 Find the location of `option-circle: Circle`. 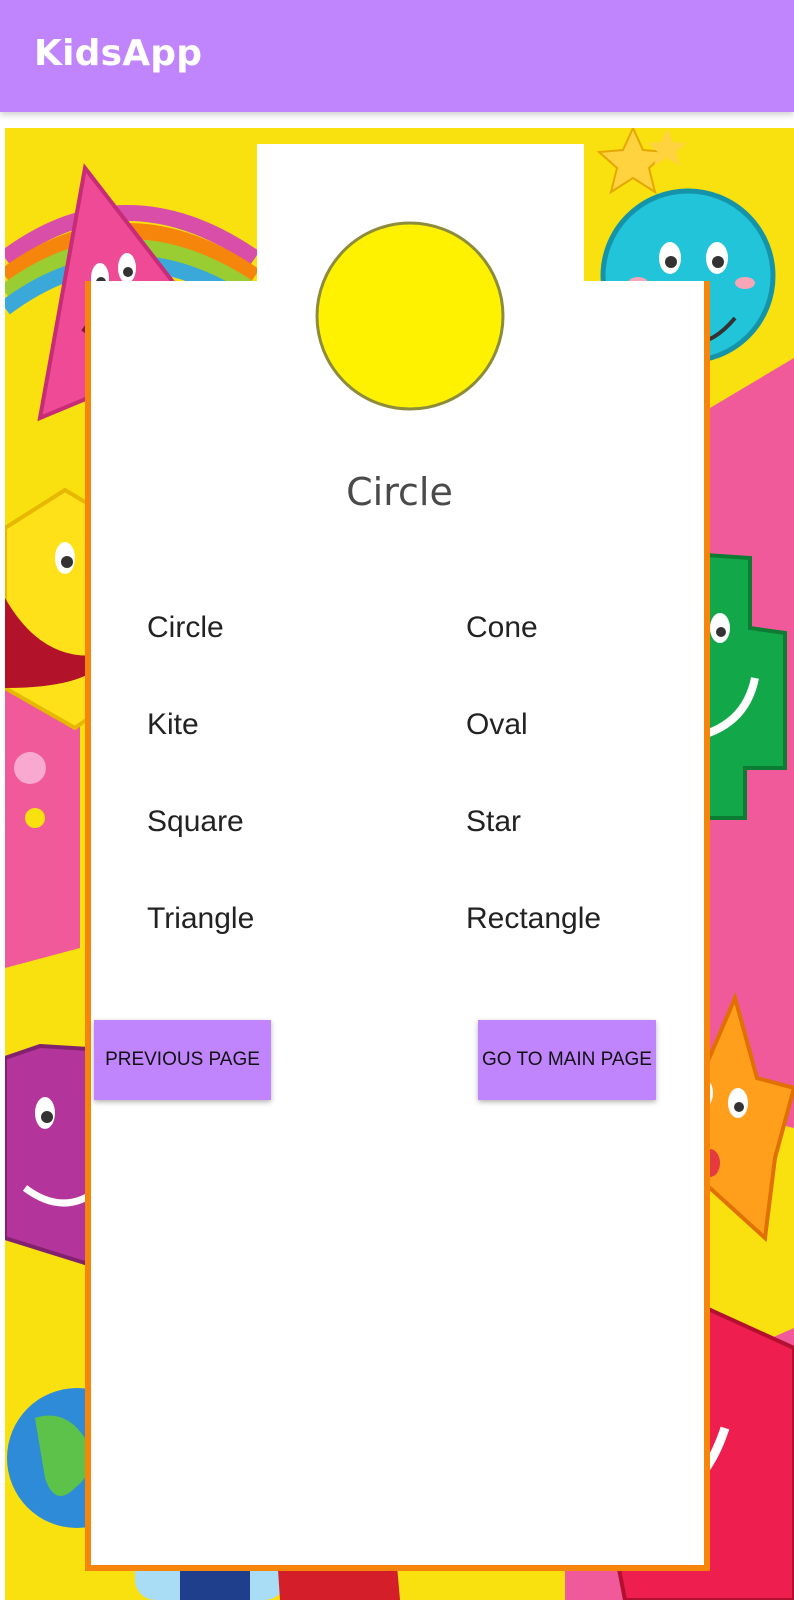

option-circle: Circle is located at coordinates (185, 628).